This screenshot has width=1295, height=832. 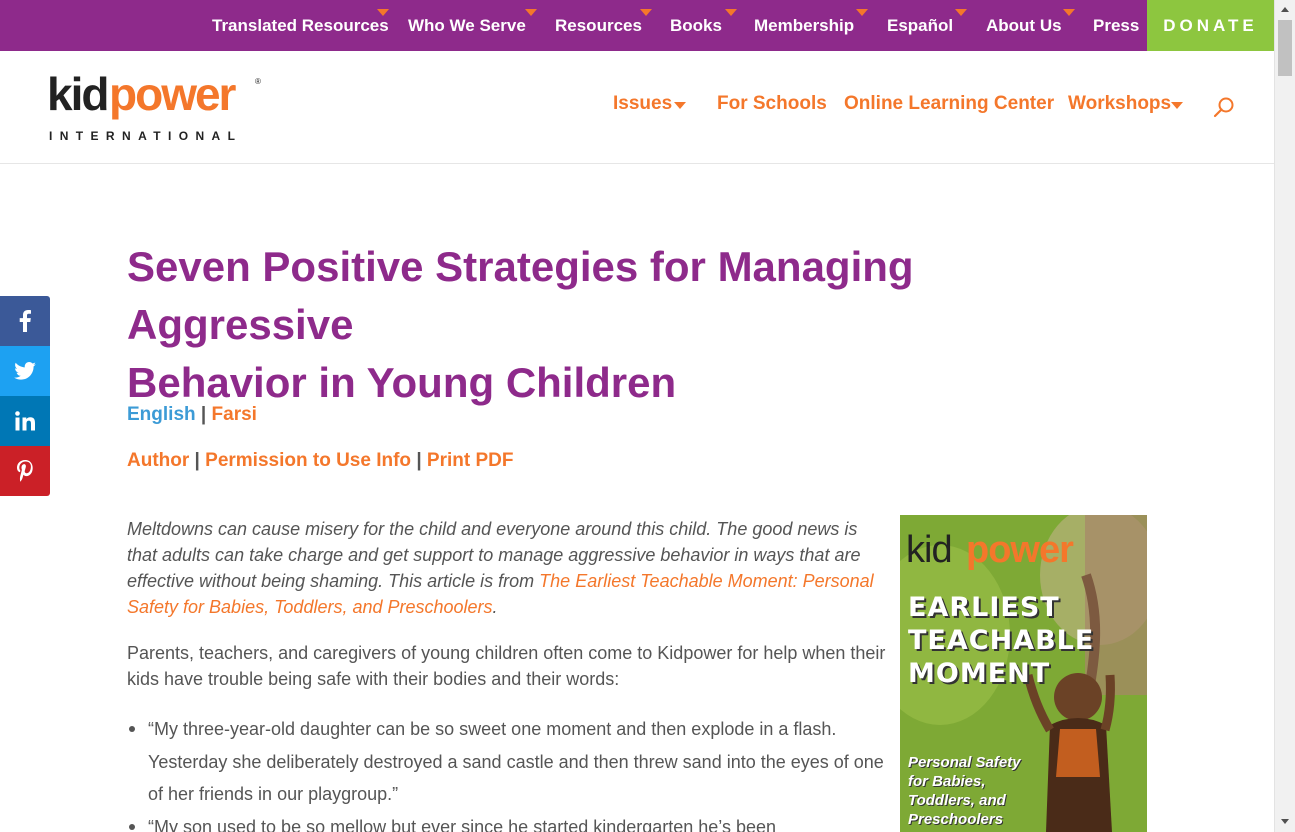 I want to click on author-link: Author, so click(x=158, y=460).